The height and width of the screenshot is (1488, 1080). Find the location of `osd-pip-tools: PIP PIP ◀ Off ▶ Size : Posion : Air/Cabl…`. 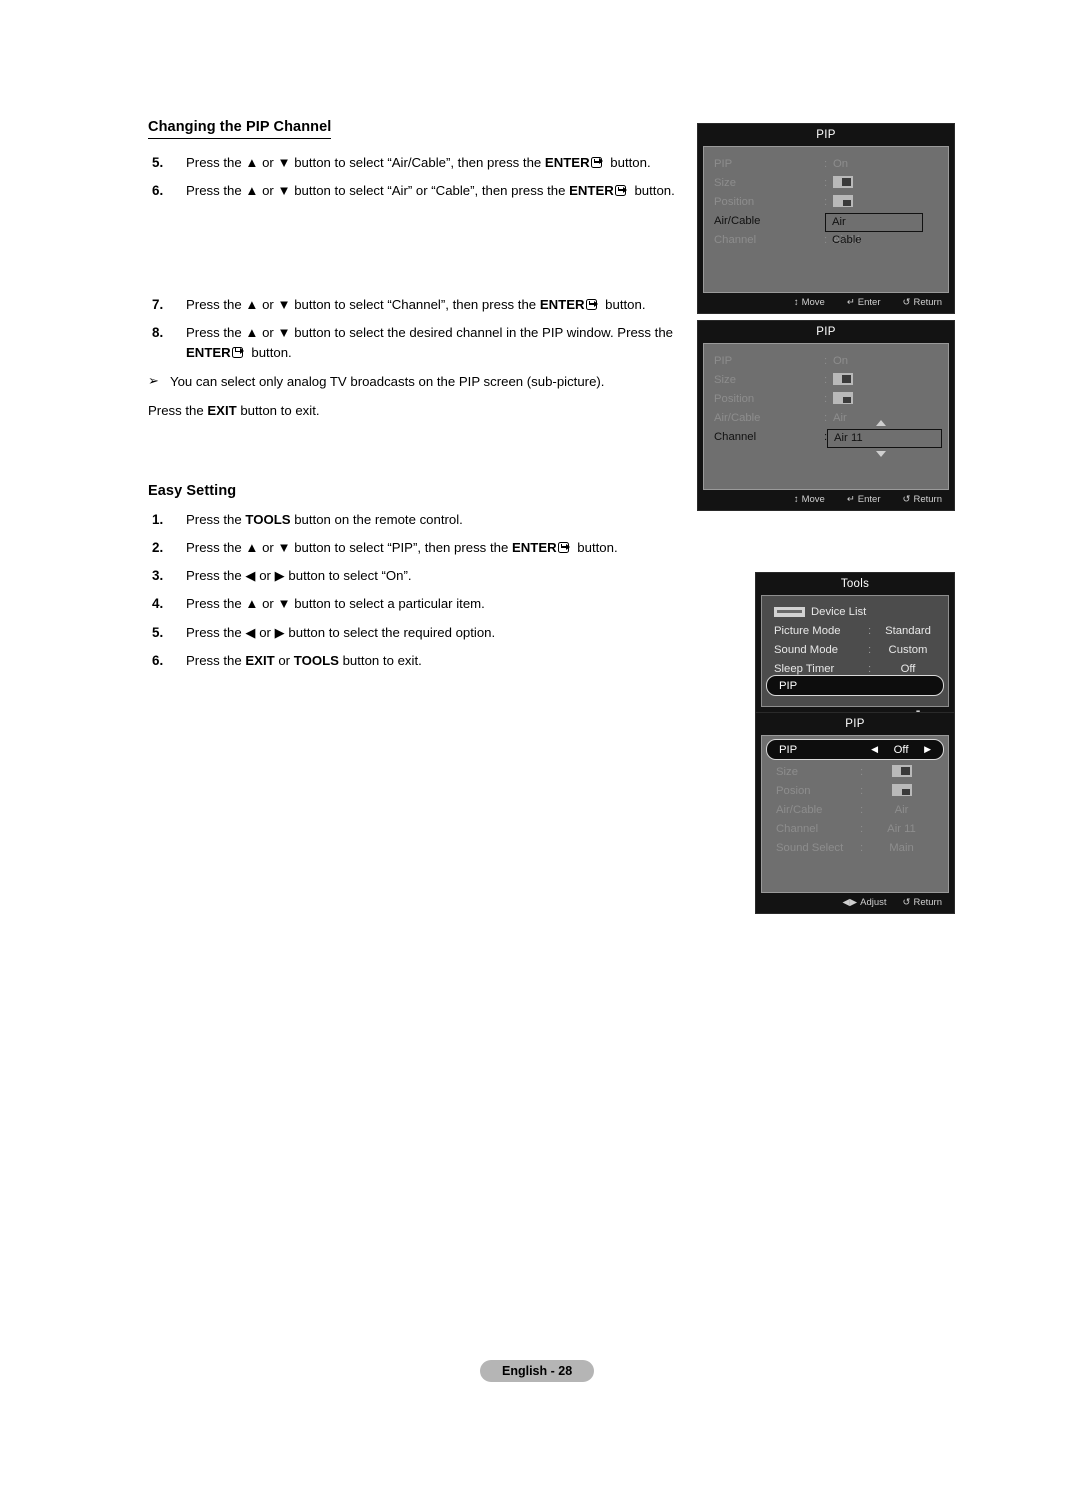

osd-pip-tools: PIP PIP ◀ Off ▶ Size : Posion : Air/Cabl… is located at coordinates (855, 813).